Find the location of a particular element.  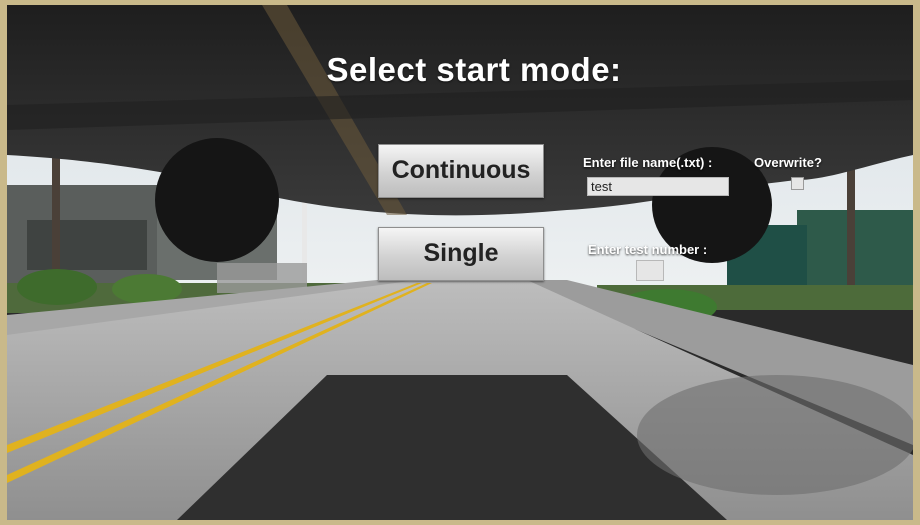

overwrite-label: Overwrite? is located at coordinates (788, 162).